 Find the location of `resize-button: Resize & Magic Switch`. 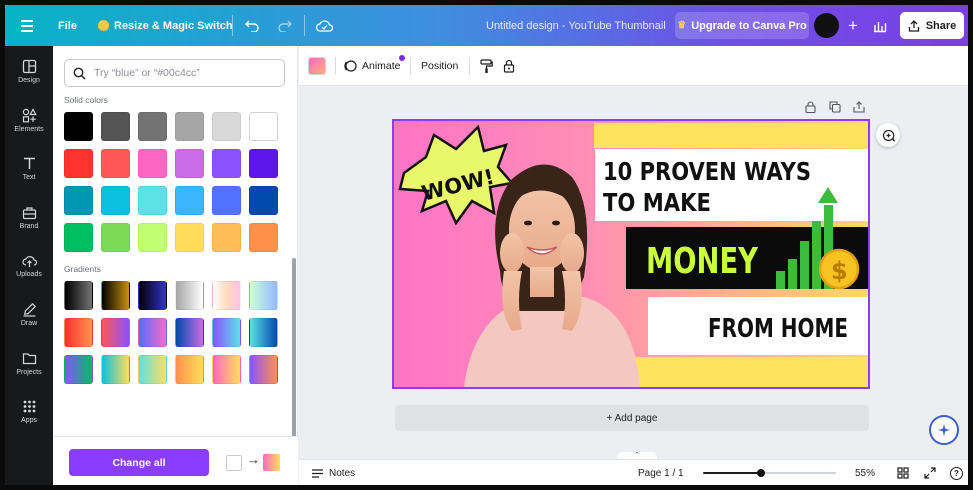

resize-button: Resize & Magic Switch is located at coordinates (165, 25).